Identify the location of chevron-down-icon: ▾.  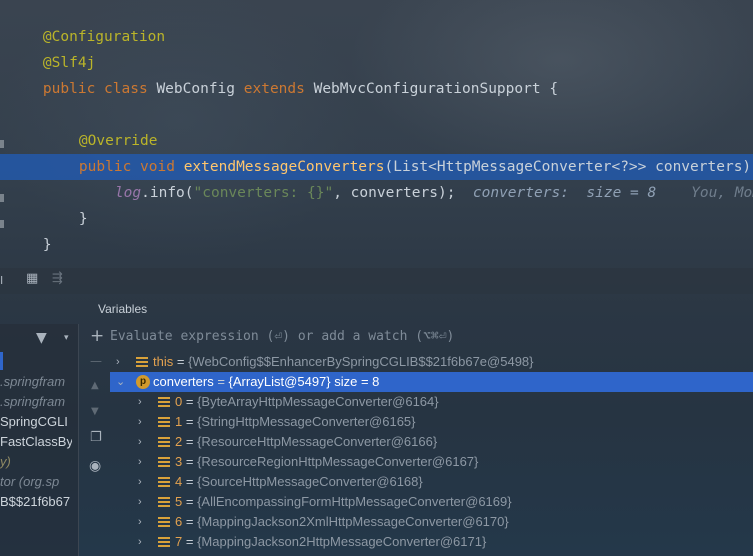
(66, 338).